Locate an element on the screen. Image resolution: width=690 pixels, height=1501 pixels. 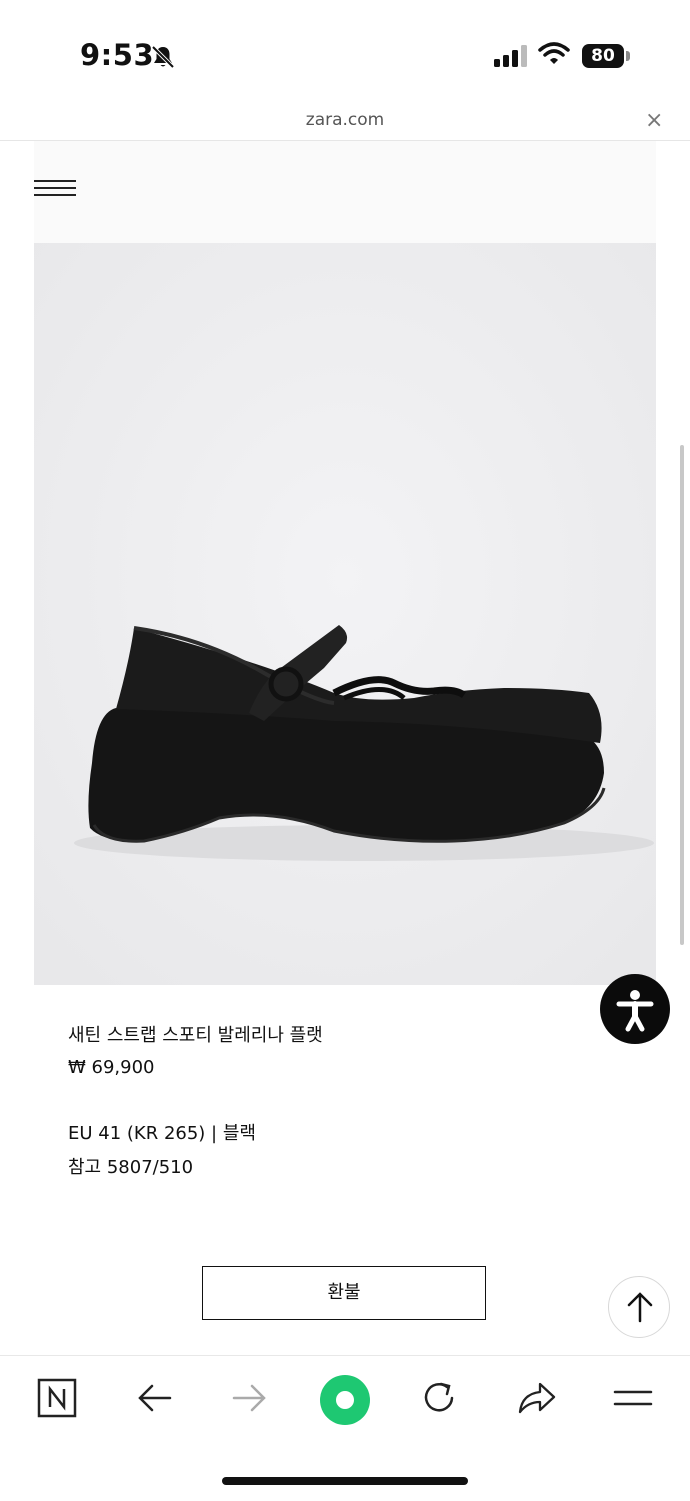
wifi-icon is located at coordinates (554, 53).